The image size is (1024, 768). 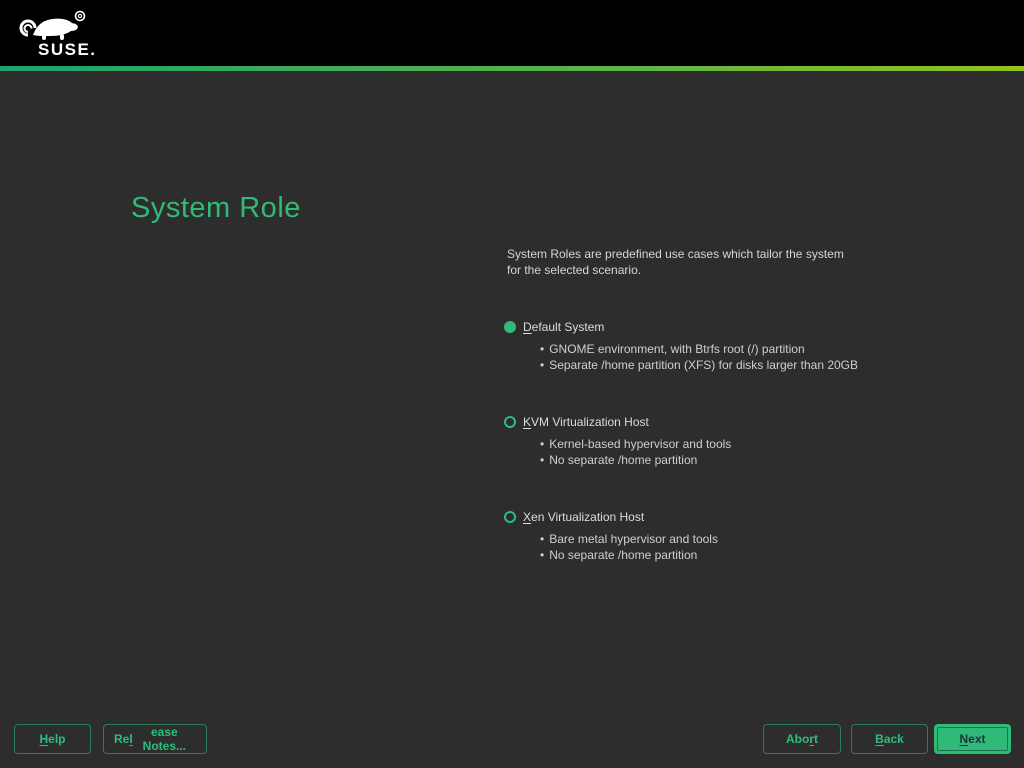 What do you see at coordinates (52, 739) in the screenshot?
I see `help-button: Help` at bounding box center [52, 739].